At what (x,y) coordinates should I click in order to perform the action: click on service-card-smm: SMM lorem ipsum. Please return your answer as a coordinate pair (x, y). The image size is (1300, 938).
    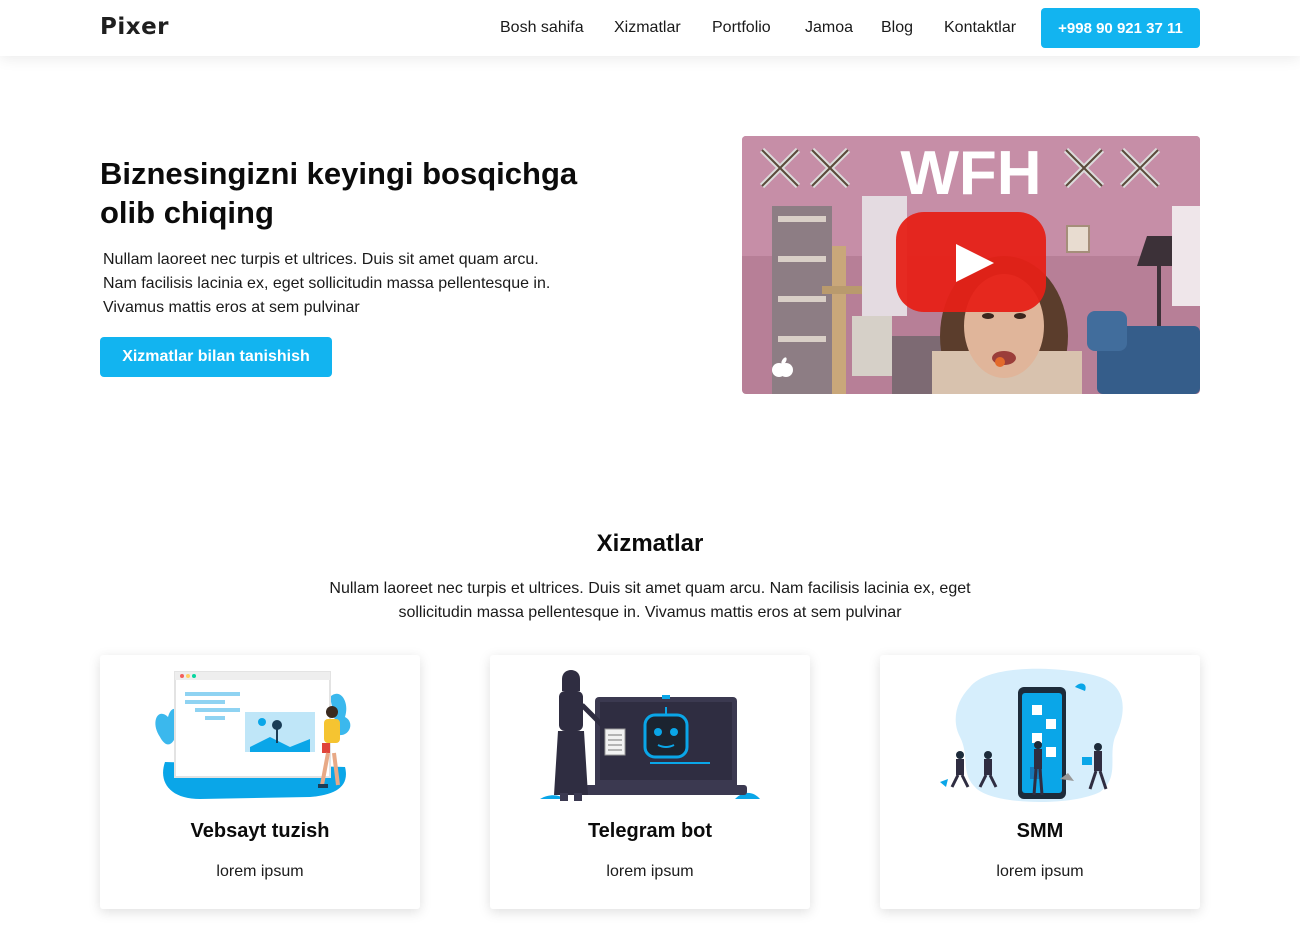
    Looking at the image, I should click on (1040, 782).